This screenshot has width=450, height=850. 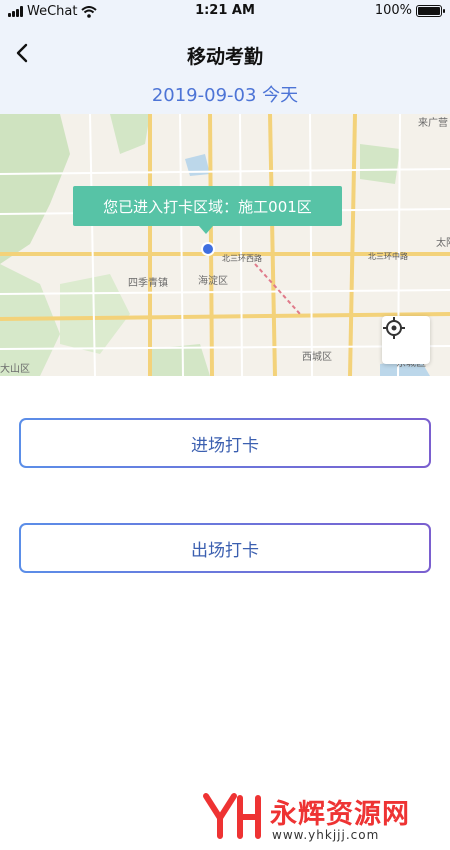 What do you see at coordinates (394, 328) in the screenshot?
I see `crosshair-icon` at bounding box center [394, 328].